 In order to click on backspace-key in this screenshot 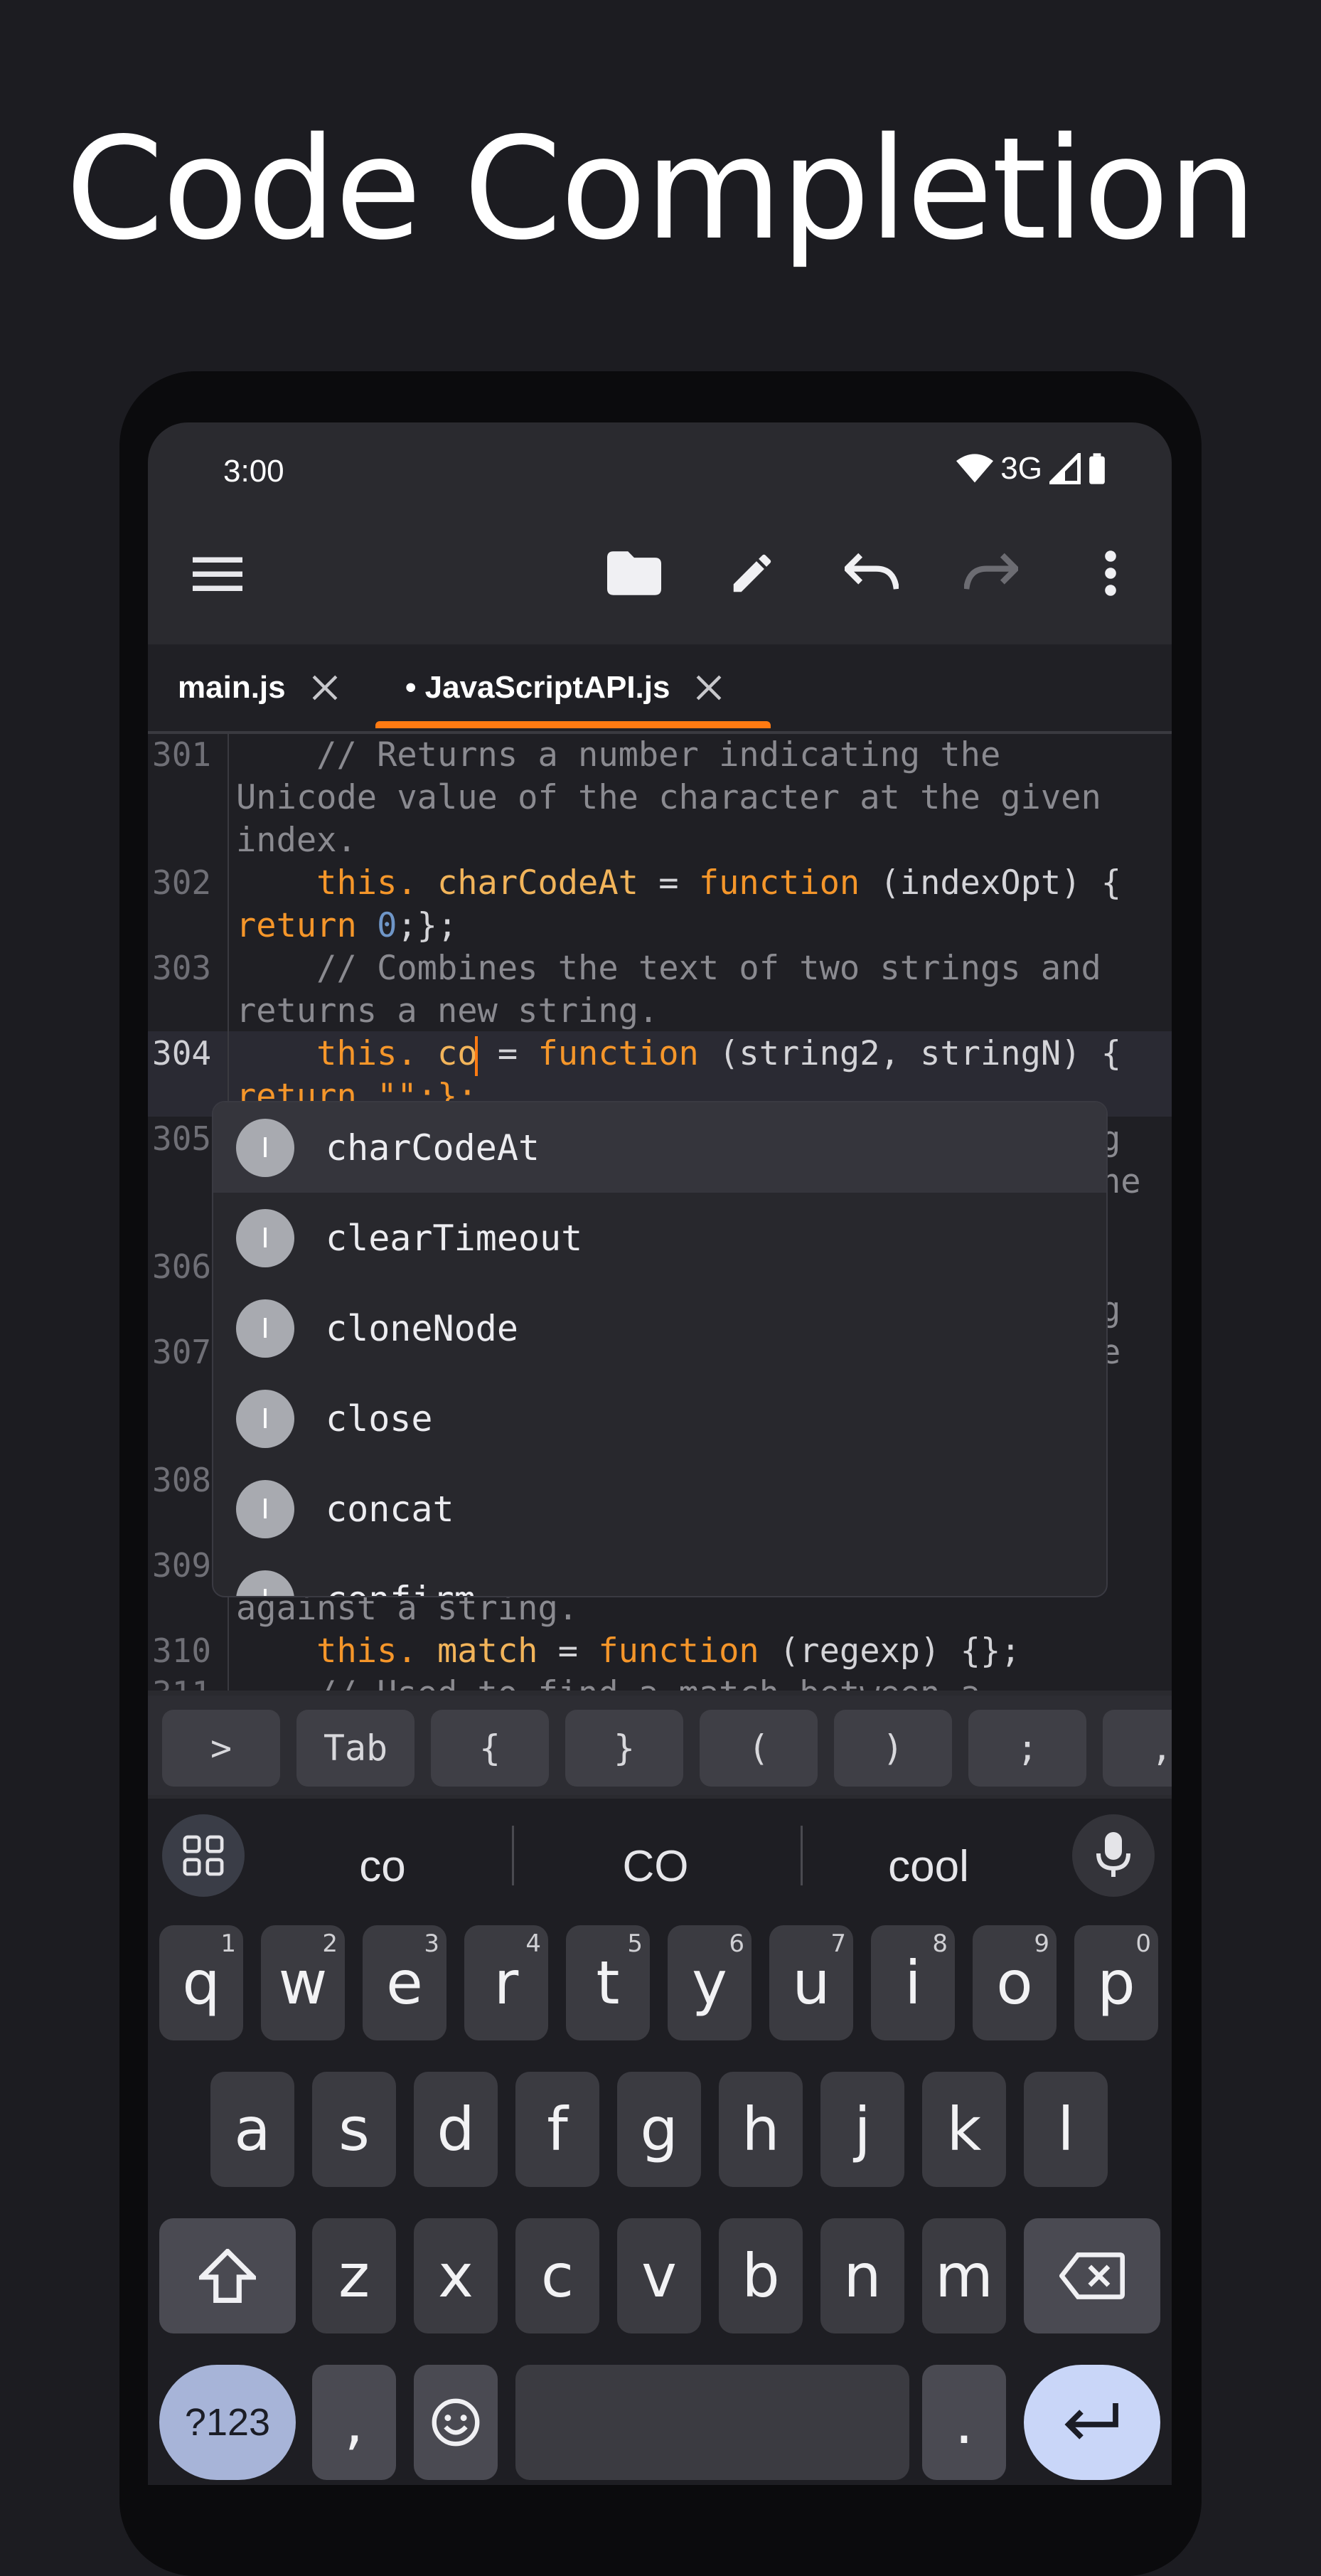, I will do `click(1092, 2275)`.